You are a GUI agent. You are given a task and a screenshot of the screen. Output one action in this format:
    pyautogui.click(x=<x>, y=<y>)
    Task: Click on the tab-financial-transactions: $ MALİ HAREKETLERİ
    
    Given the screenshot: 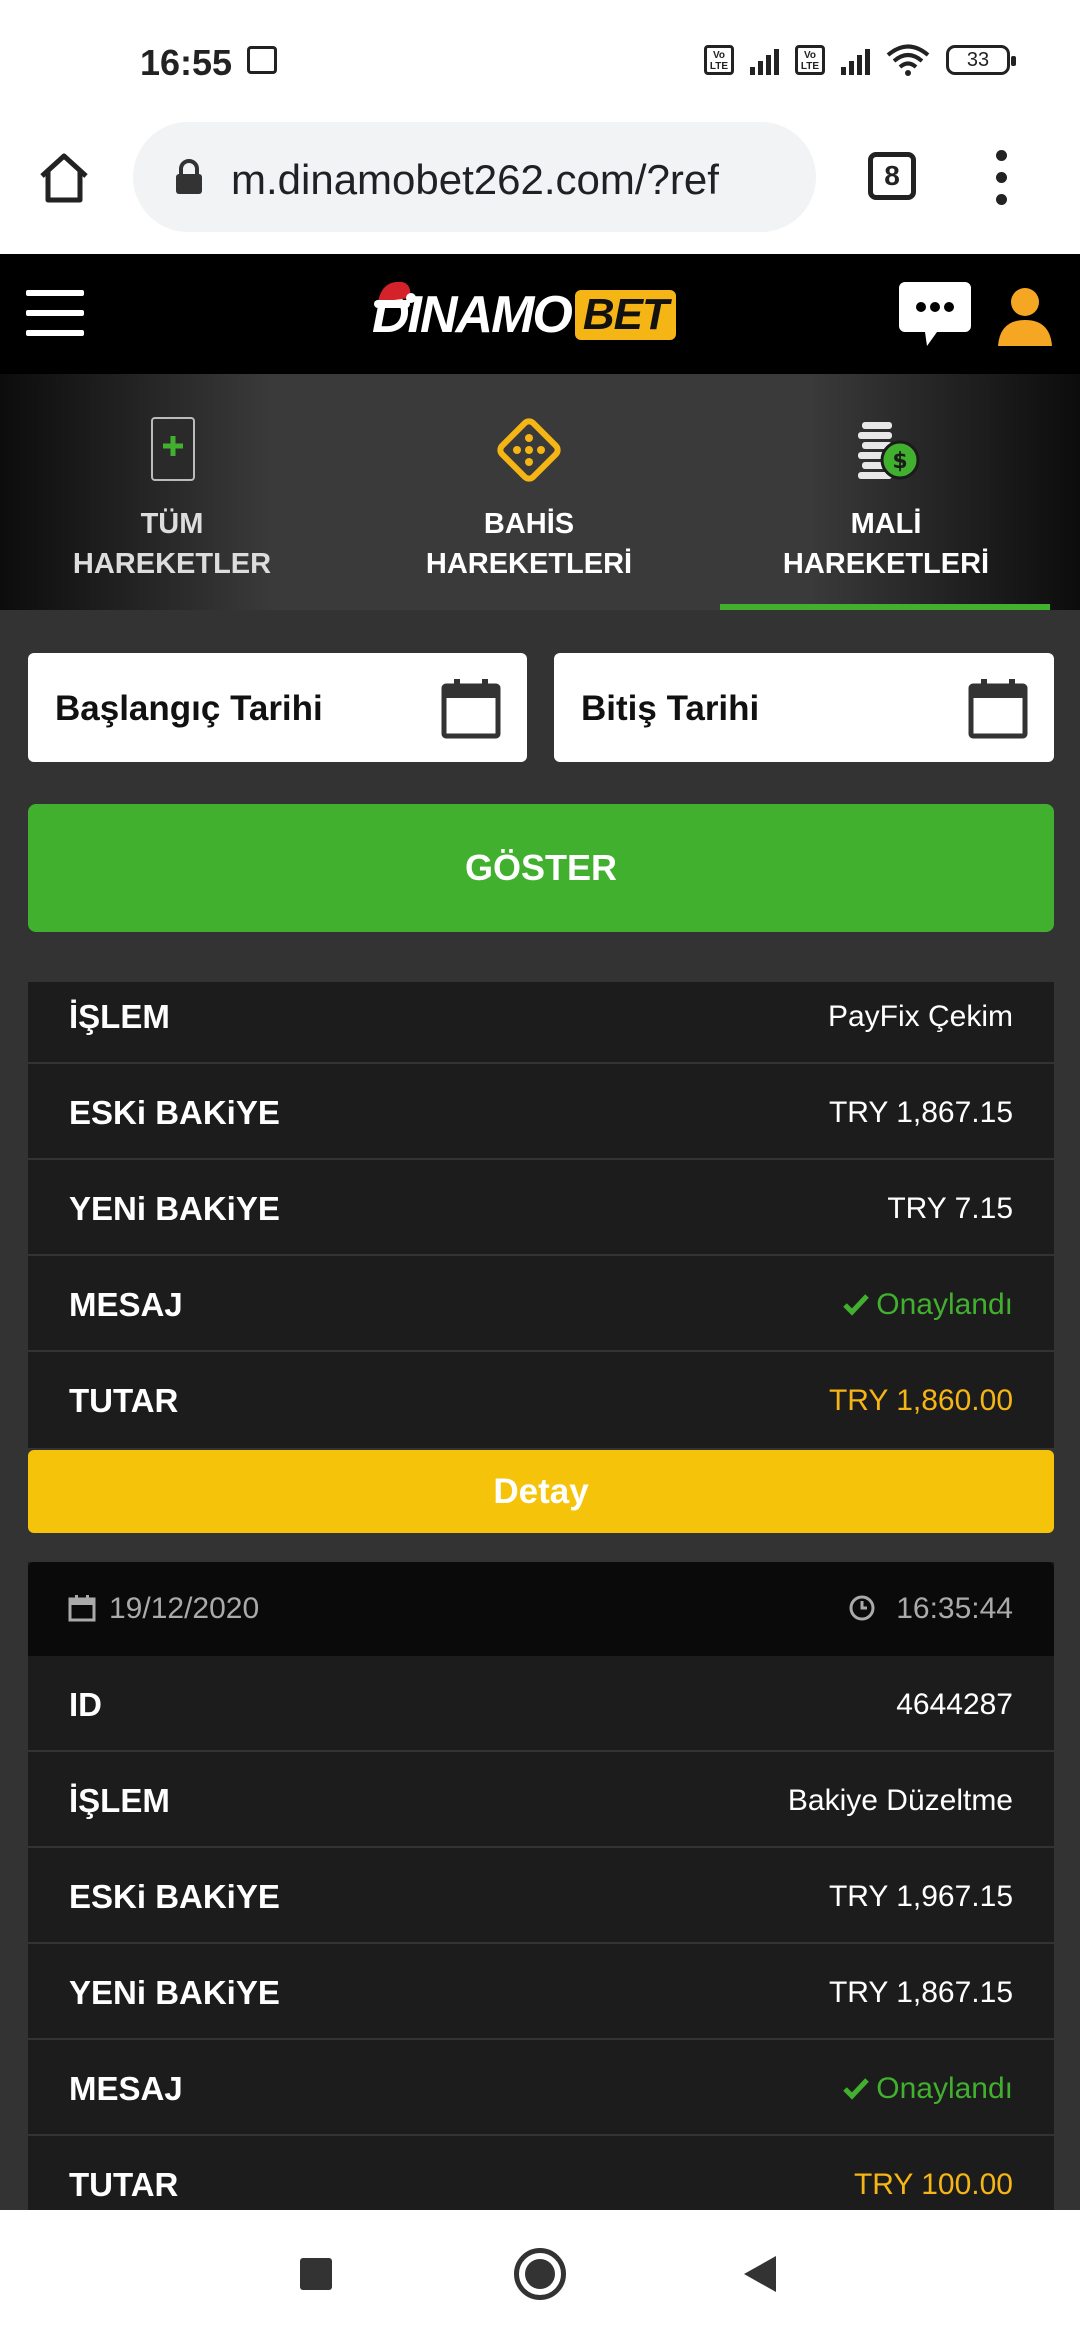 What is the action you would take?
    pyautogui.click(x=886, y=492)
    